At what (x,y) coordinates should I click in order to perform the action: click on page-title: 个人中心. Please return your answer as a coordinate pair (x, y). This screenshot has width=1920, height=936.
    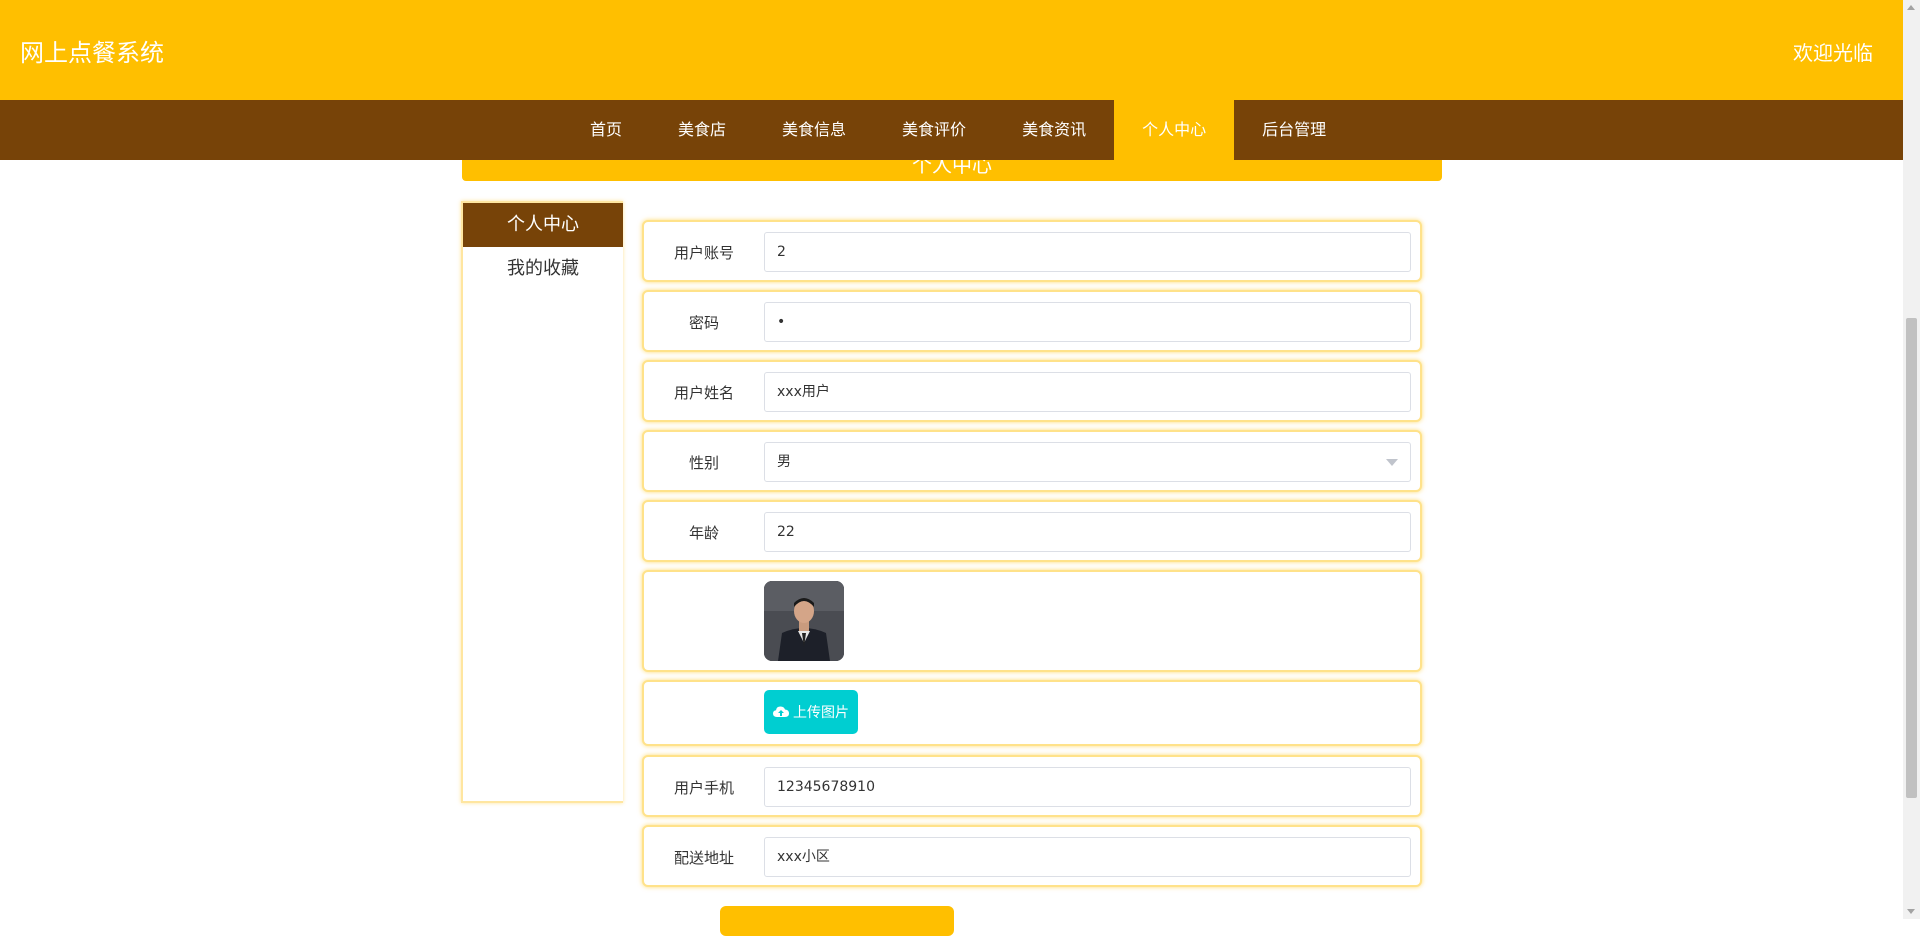
    Looking at the image, I should click on (952, 168).